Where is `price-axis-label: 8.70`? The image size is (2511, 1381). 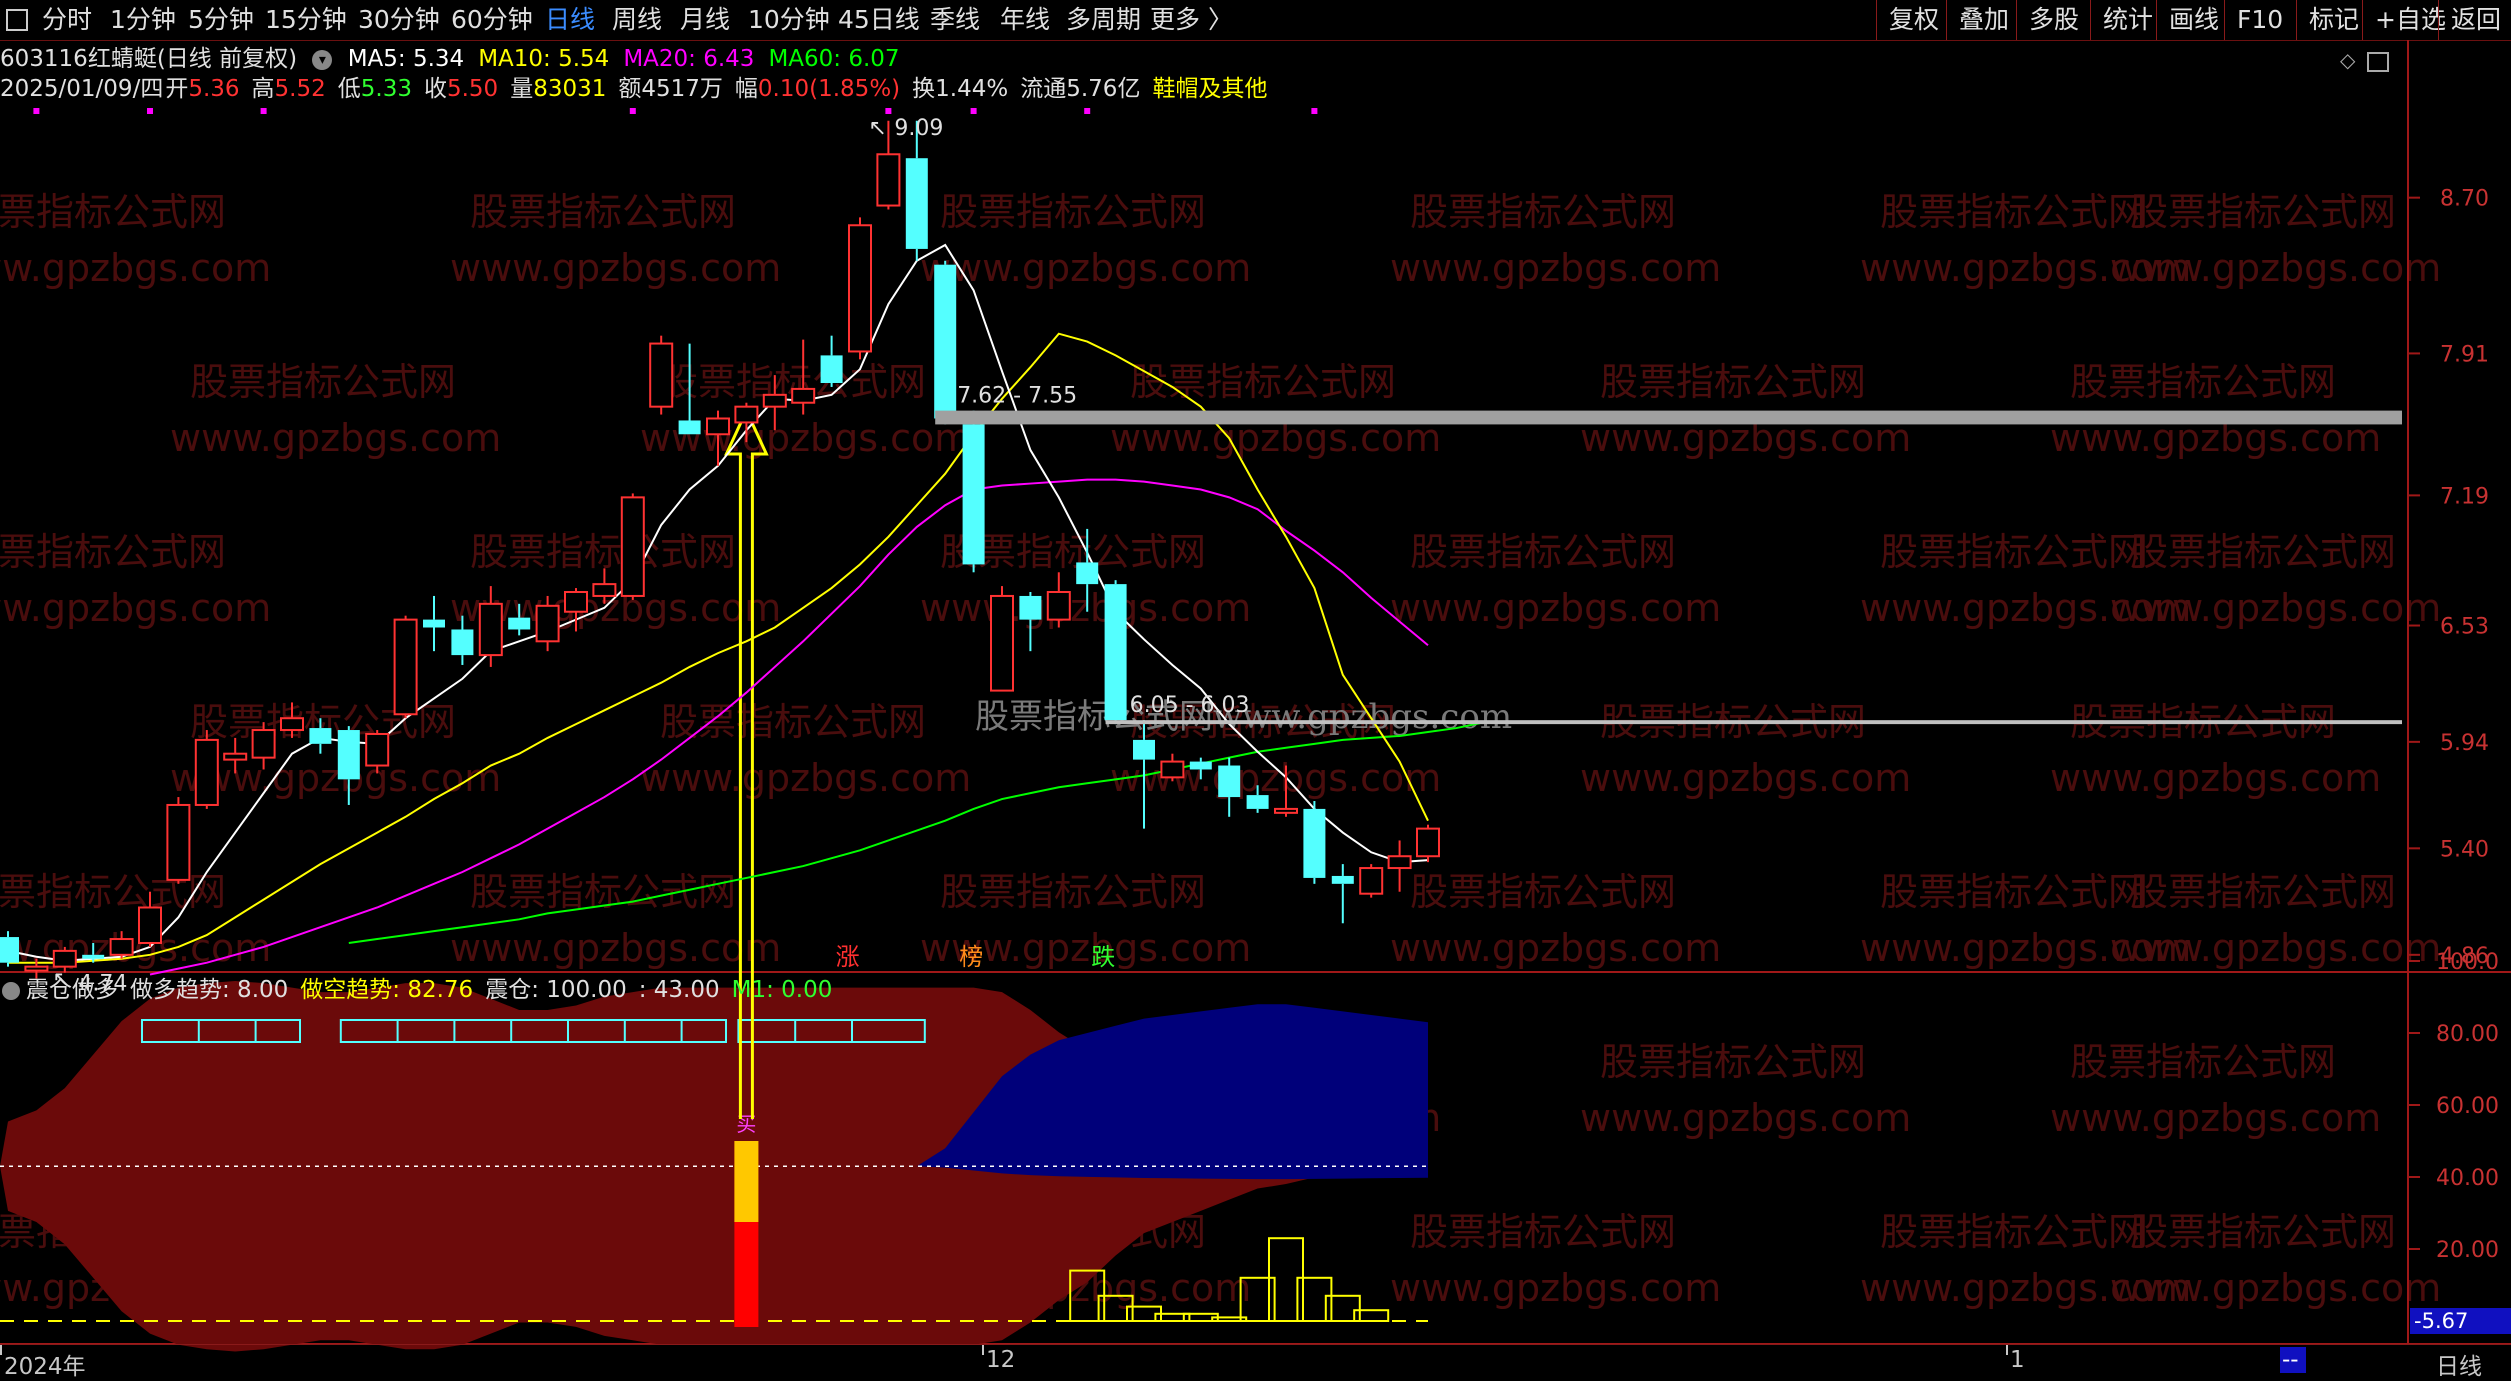 price-axis-label: 8.70 is located at coordinates (2464, 199).